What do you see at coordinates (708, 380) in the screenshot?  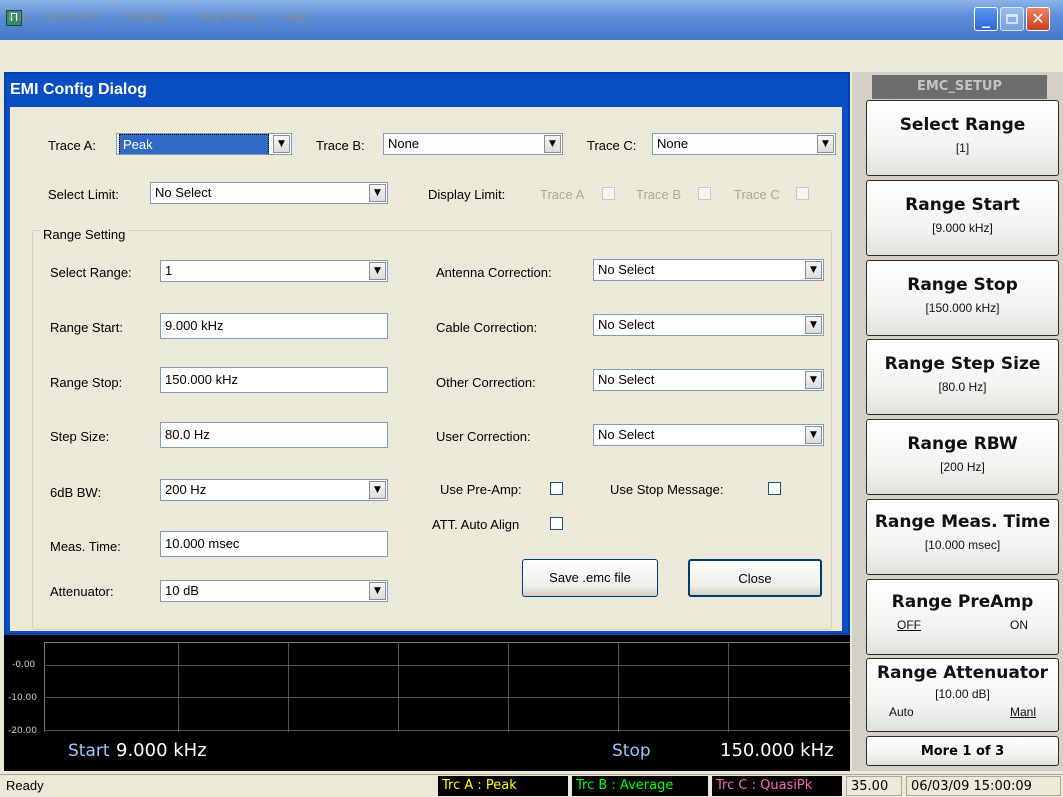 I see `other-correction-select: No Select ▼` at bounding box center [708, 380].